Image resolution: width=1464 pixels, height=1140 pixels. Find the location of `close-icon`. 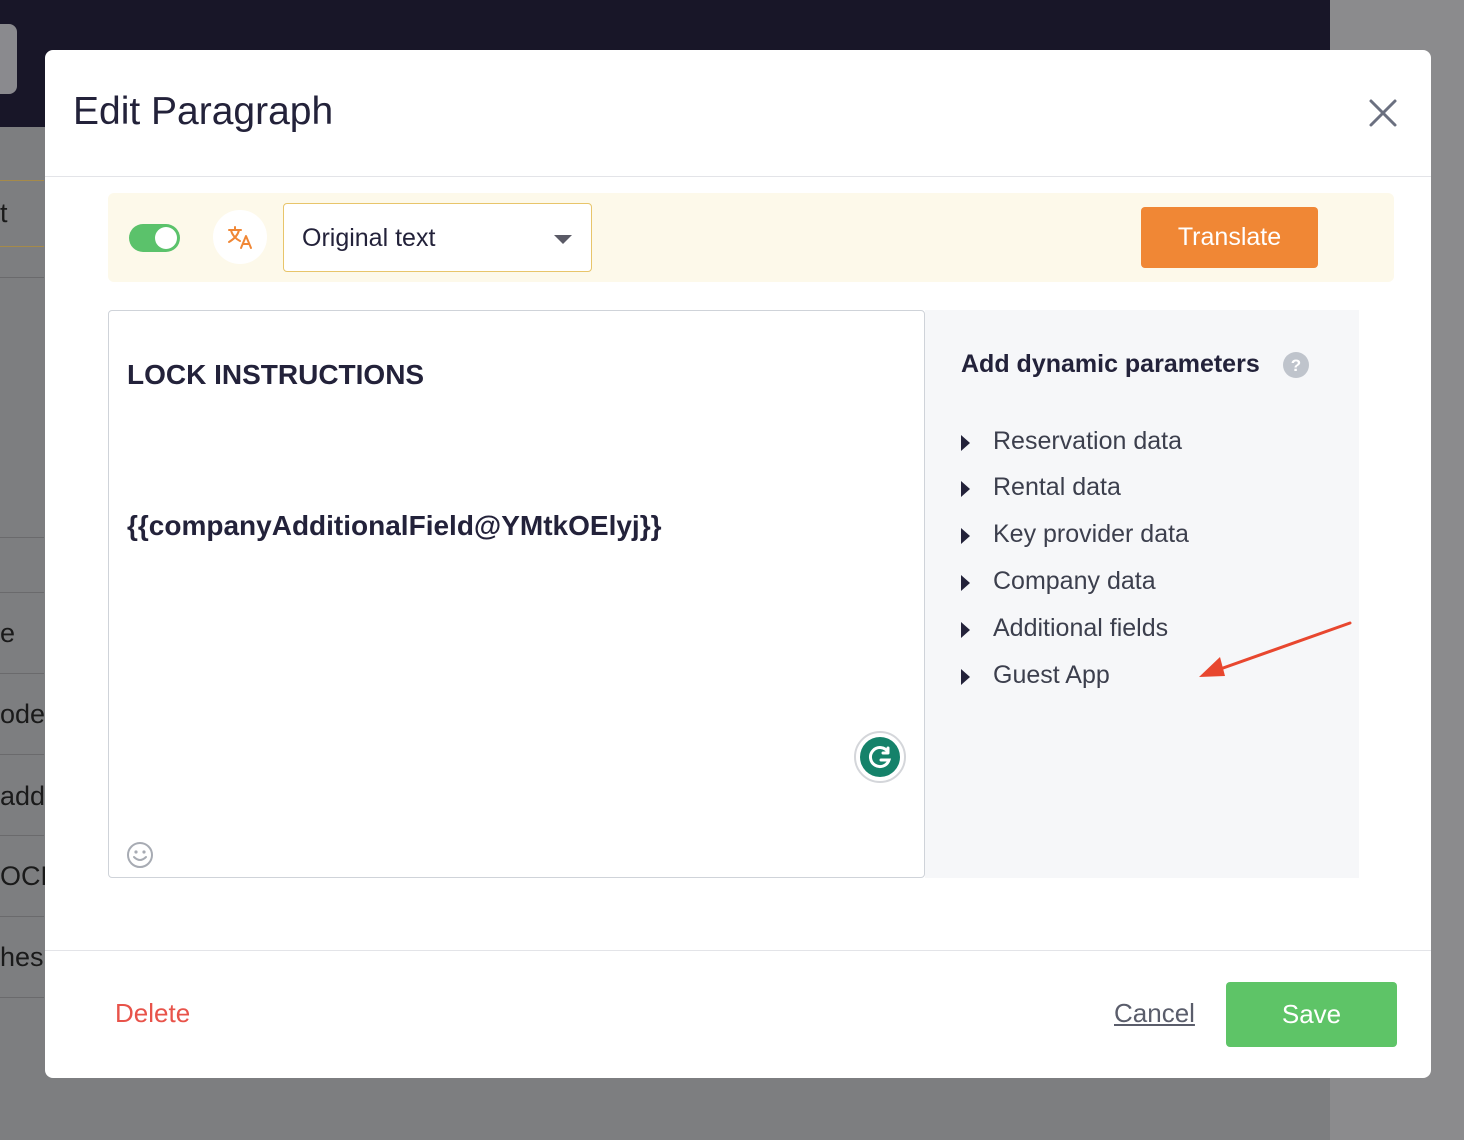

close-icon is located at coordinates (1383, 113).